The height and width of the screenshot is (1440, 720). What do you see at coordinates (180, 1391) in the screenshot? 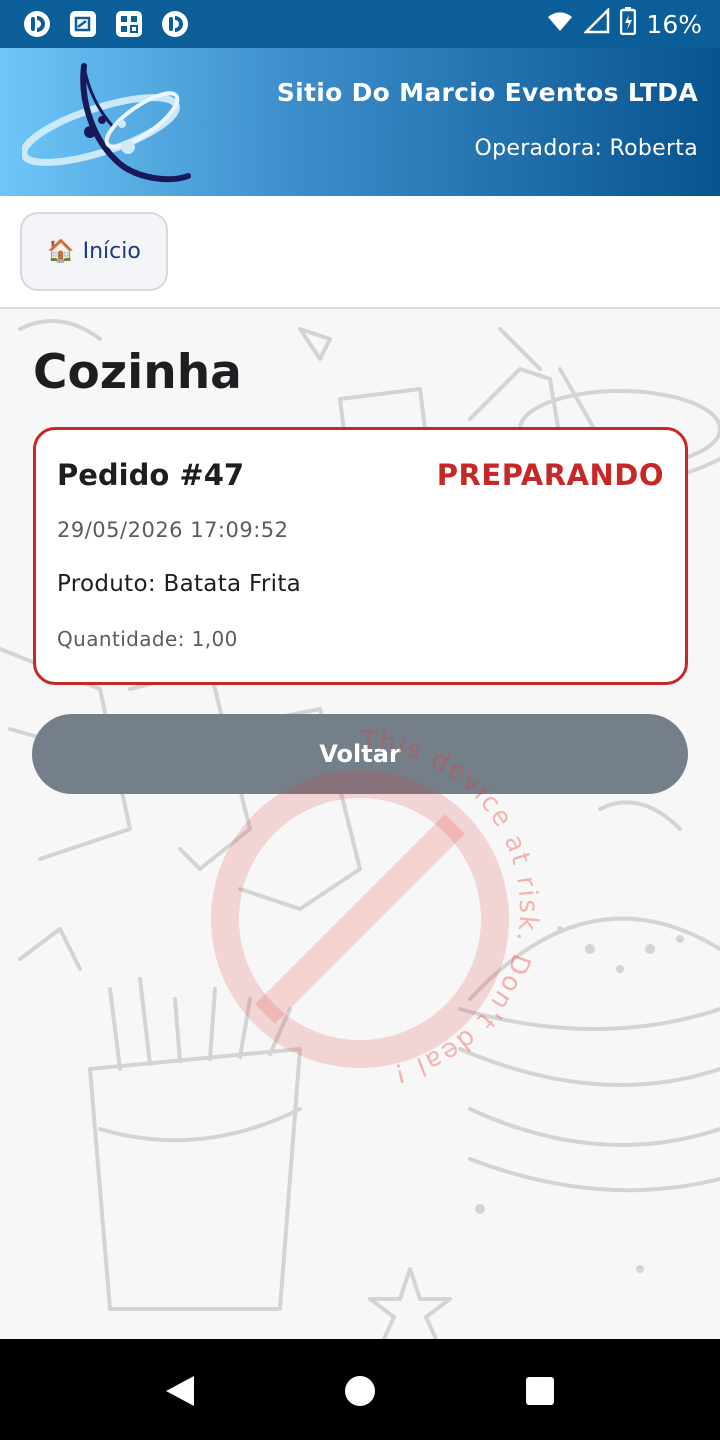
I see `back-nav-icon` at bounding box center [180, 1391].